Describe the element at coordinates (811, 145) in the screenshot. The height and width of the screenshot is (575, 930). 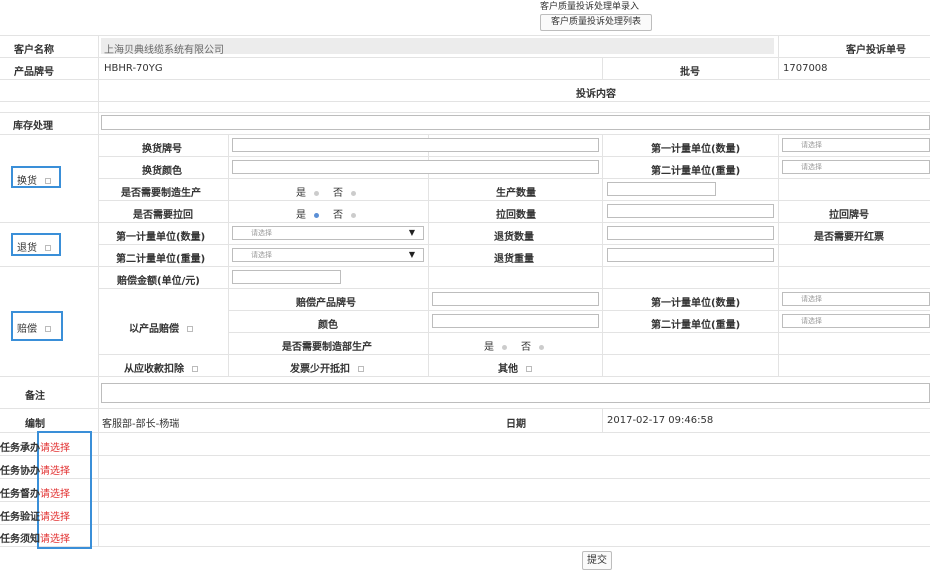
I see `exchange-unit1-placeholder: 请选择` at that location.